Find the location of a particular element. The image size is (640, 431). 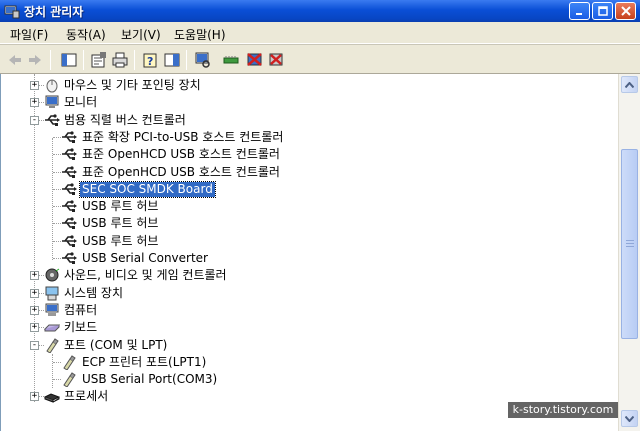

menu-action: 동작(A) is located at coordinates (86, 34).